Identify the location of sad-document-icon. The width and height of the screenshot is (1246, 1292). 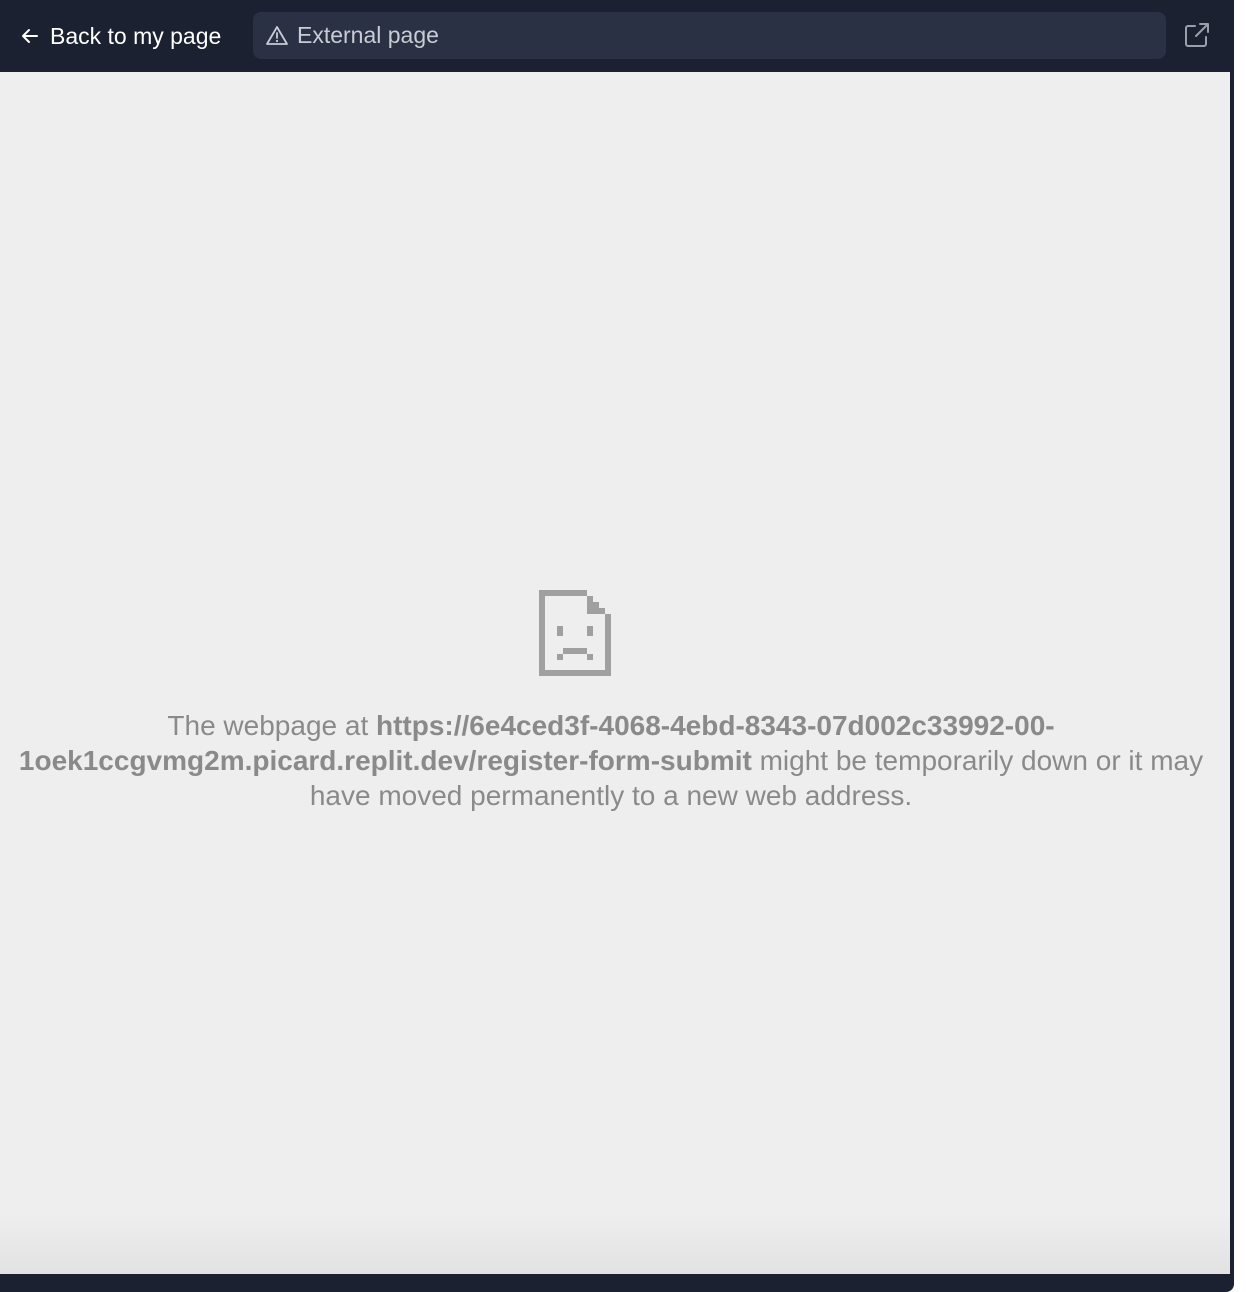
(575, 633).